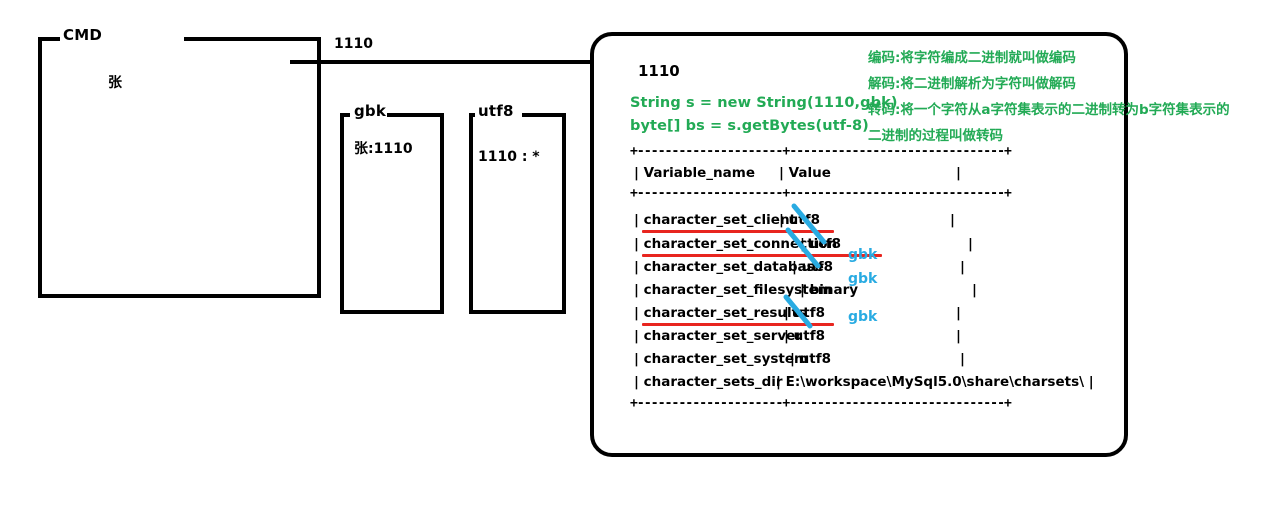 The image size is (1286, 508). I want to click on gbk-box-left-edge, so click(342, 213).